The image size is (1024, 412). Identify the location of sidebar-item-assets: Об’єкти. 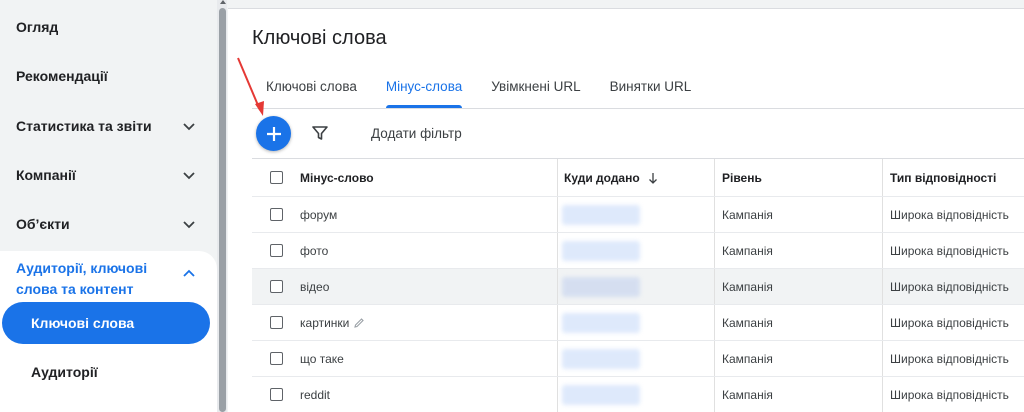
(108, 224).